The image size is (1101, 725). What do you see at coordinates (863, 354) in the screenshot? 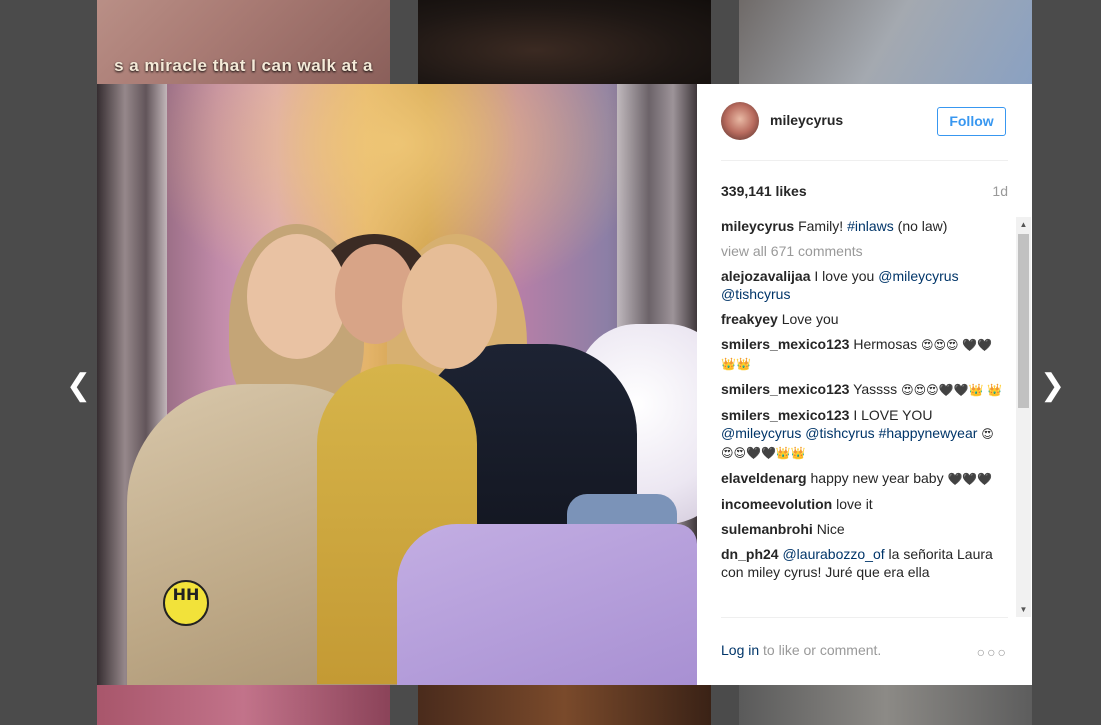
I see `comment-item: smilers_mexico123 Hermosas 😍😍😍 🖤🖤👑👑` at bounding box center [863, 354].